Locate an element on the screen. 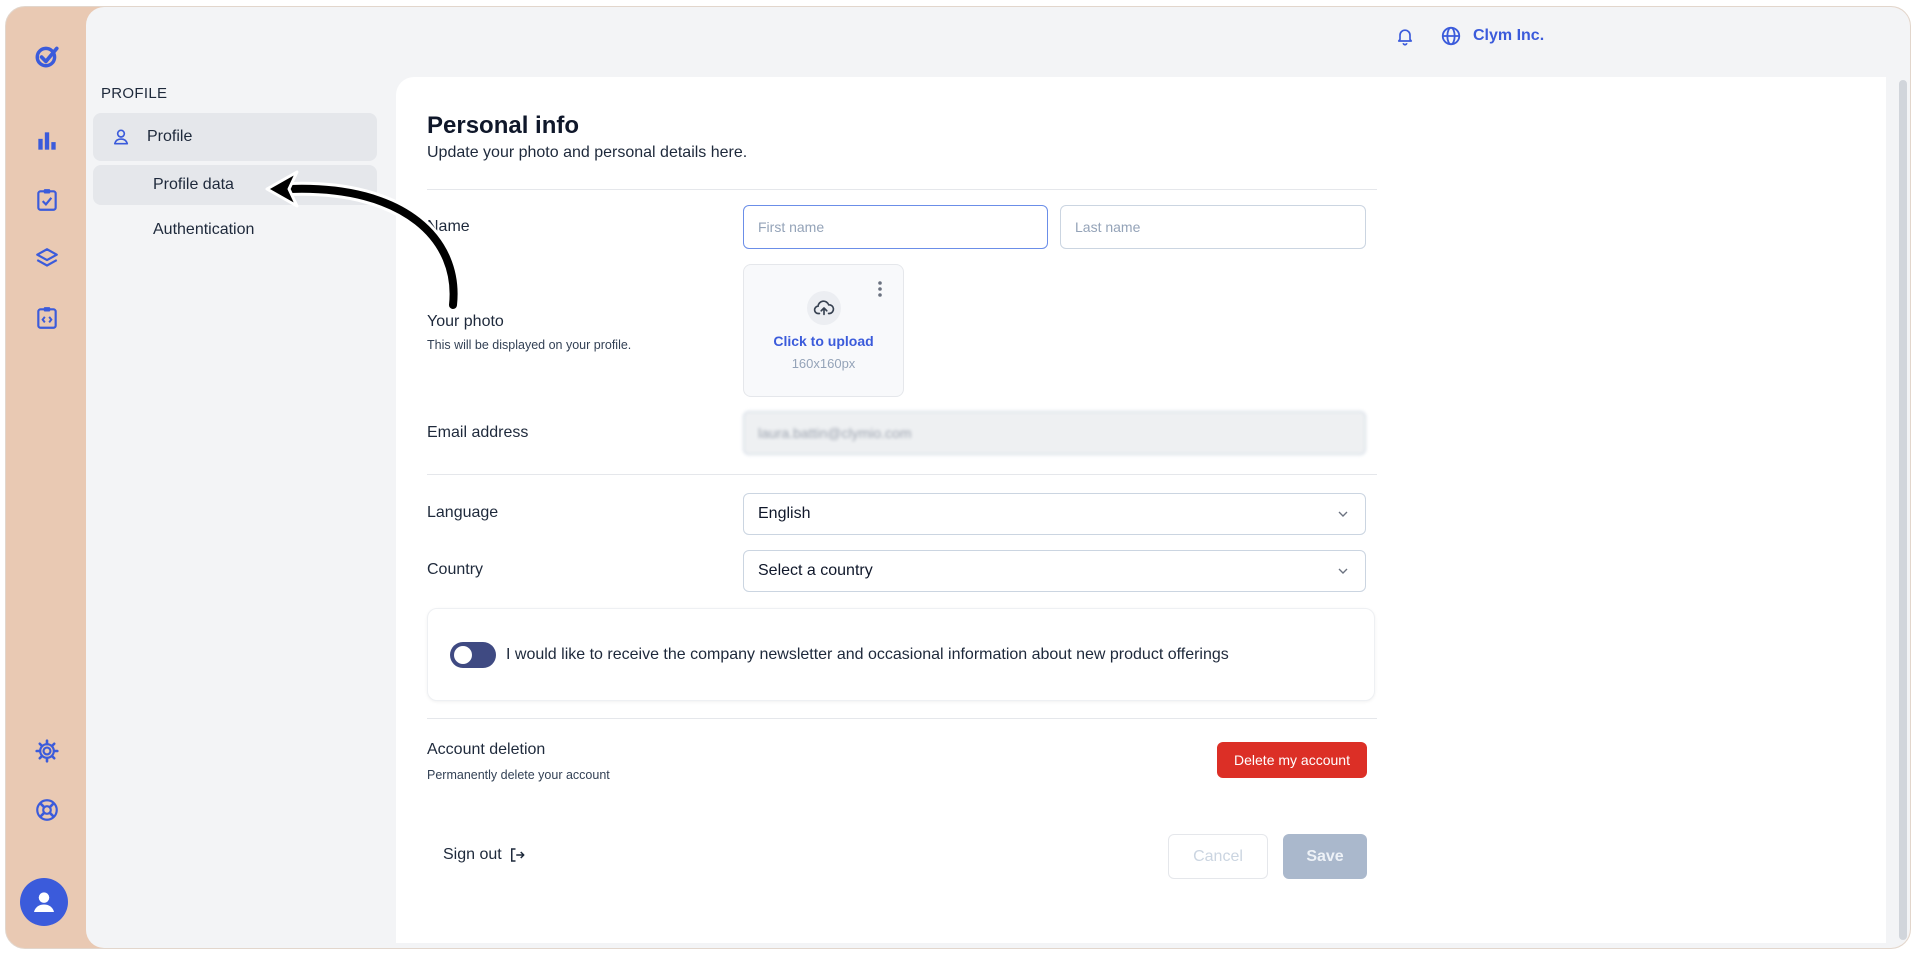  page-title: Personal info is located at coordinates (503, 125).